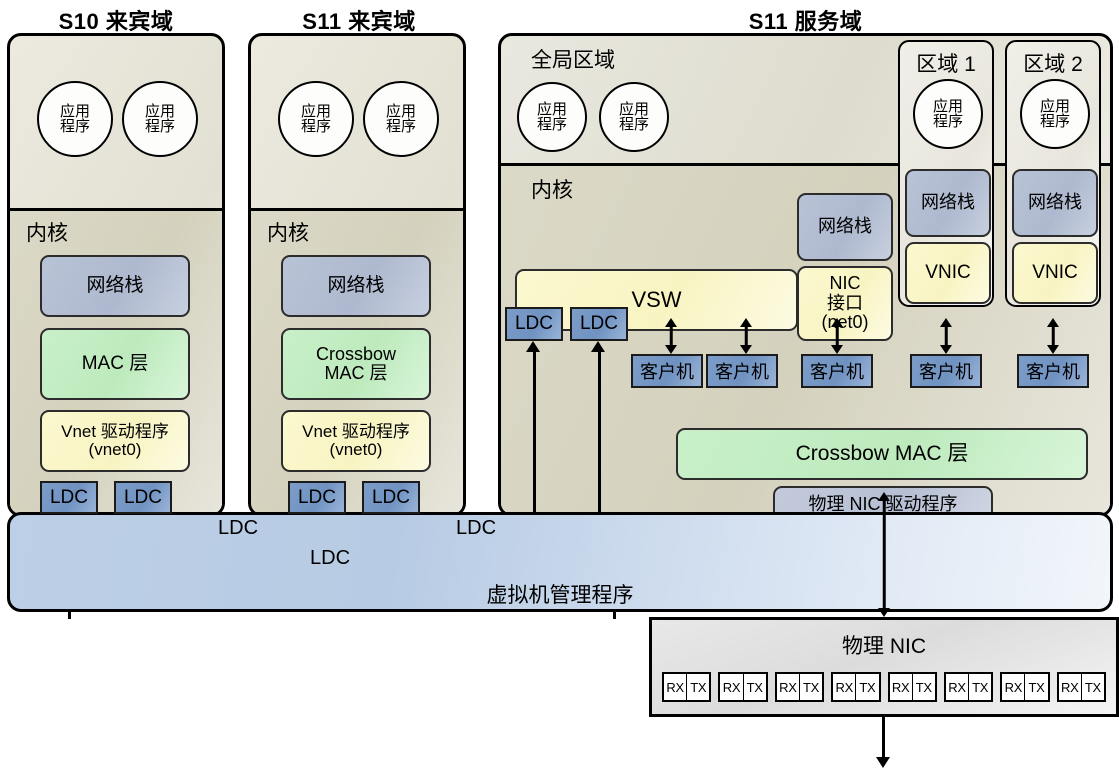 Image resolution: width=1119 pixels, height=774 pixels. What do you see at coordinates (560, 562) in the screenshot?
I see `hypervisor-band: 虚拟机管理程序` at bounding box center [560, 562].